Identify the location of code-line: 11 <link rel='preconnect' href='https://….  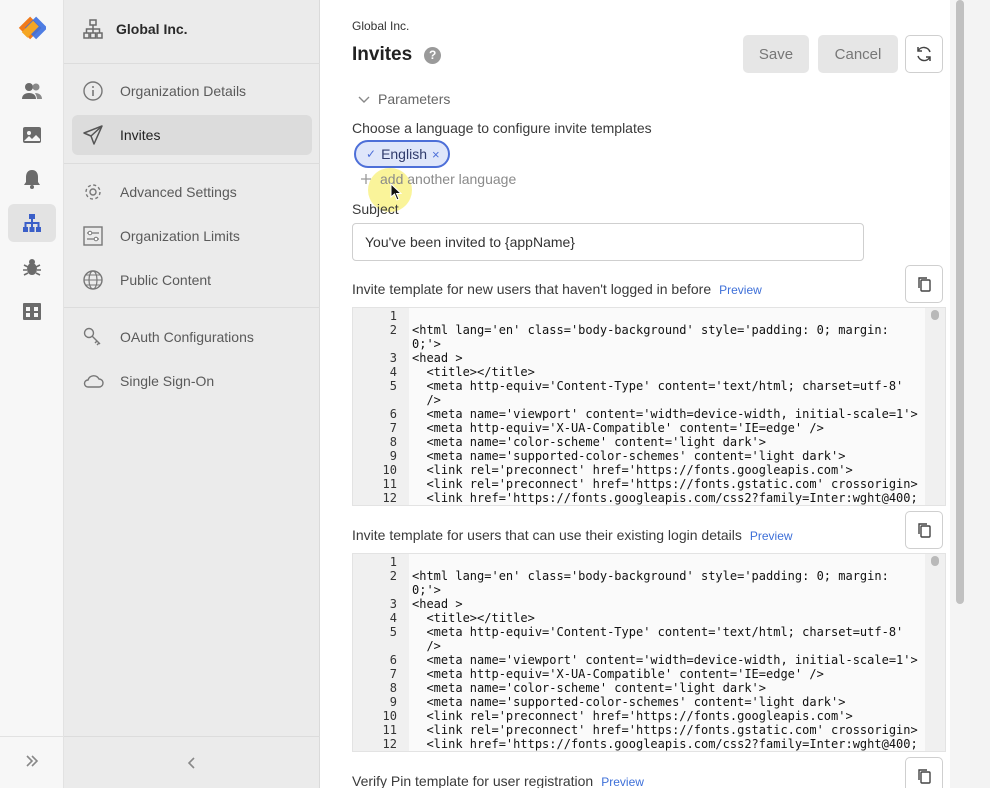
(640, 730).